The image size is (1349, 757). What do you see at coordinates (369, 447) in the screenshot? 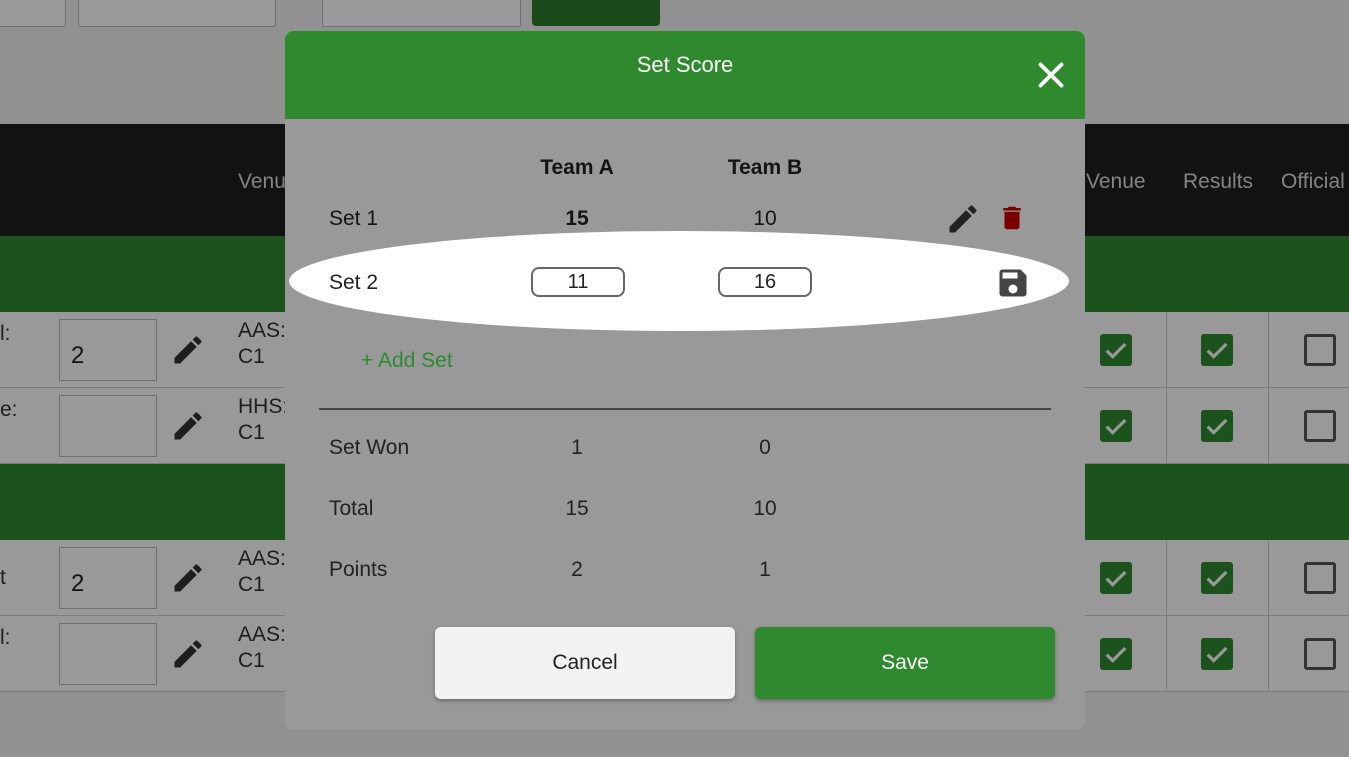
I see `summary-label-set-won: Set Won` at bounding box center [369, 447].